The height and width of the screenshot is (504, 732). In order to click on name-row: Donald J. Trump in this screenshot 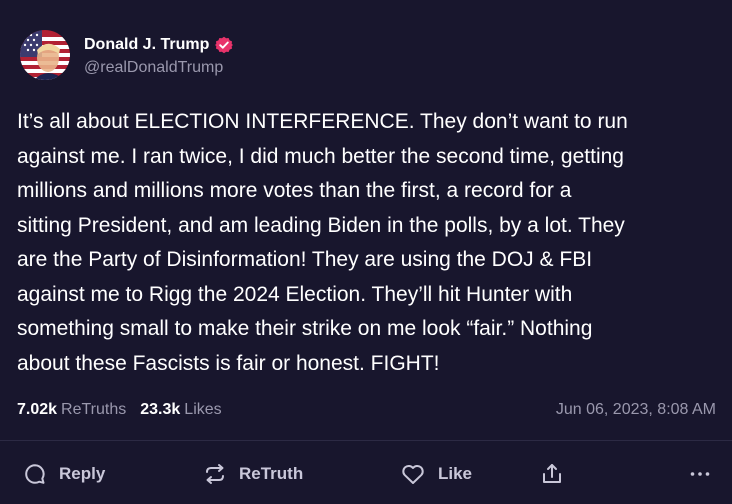, I will do `click(159, 45)`.